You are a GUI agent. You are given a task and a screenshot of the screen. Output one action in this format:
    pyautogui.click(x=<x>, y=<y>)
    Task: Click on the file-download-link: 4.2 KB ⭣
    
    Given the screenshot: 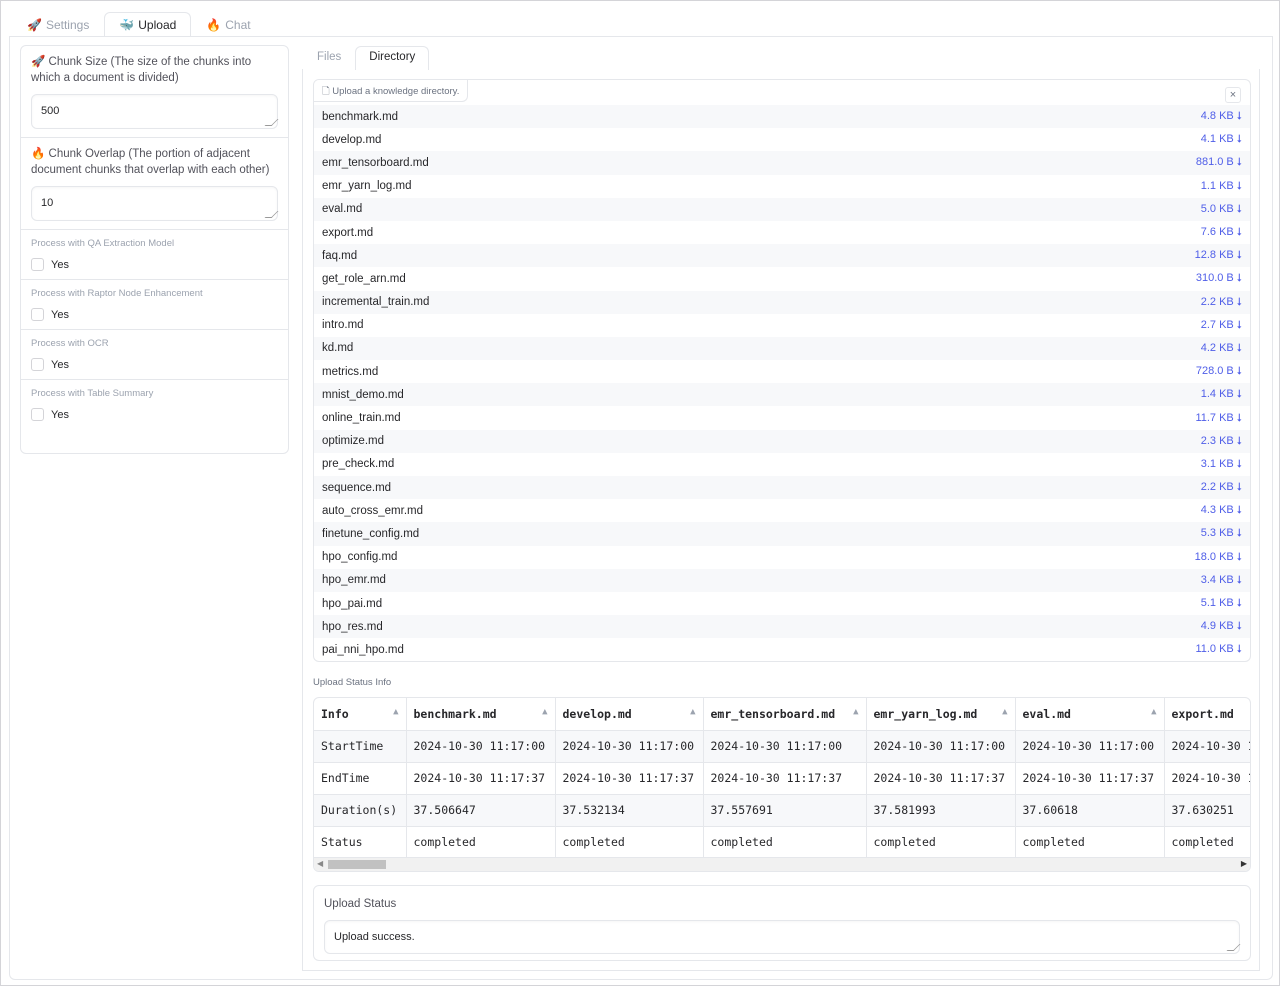 What is the action you would take?
    pyautogui.click(x=1221, y=348)
    